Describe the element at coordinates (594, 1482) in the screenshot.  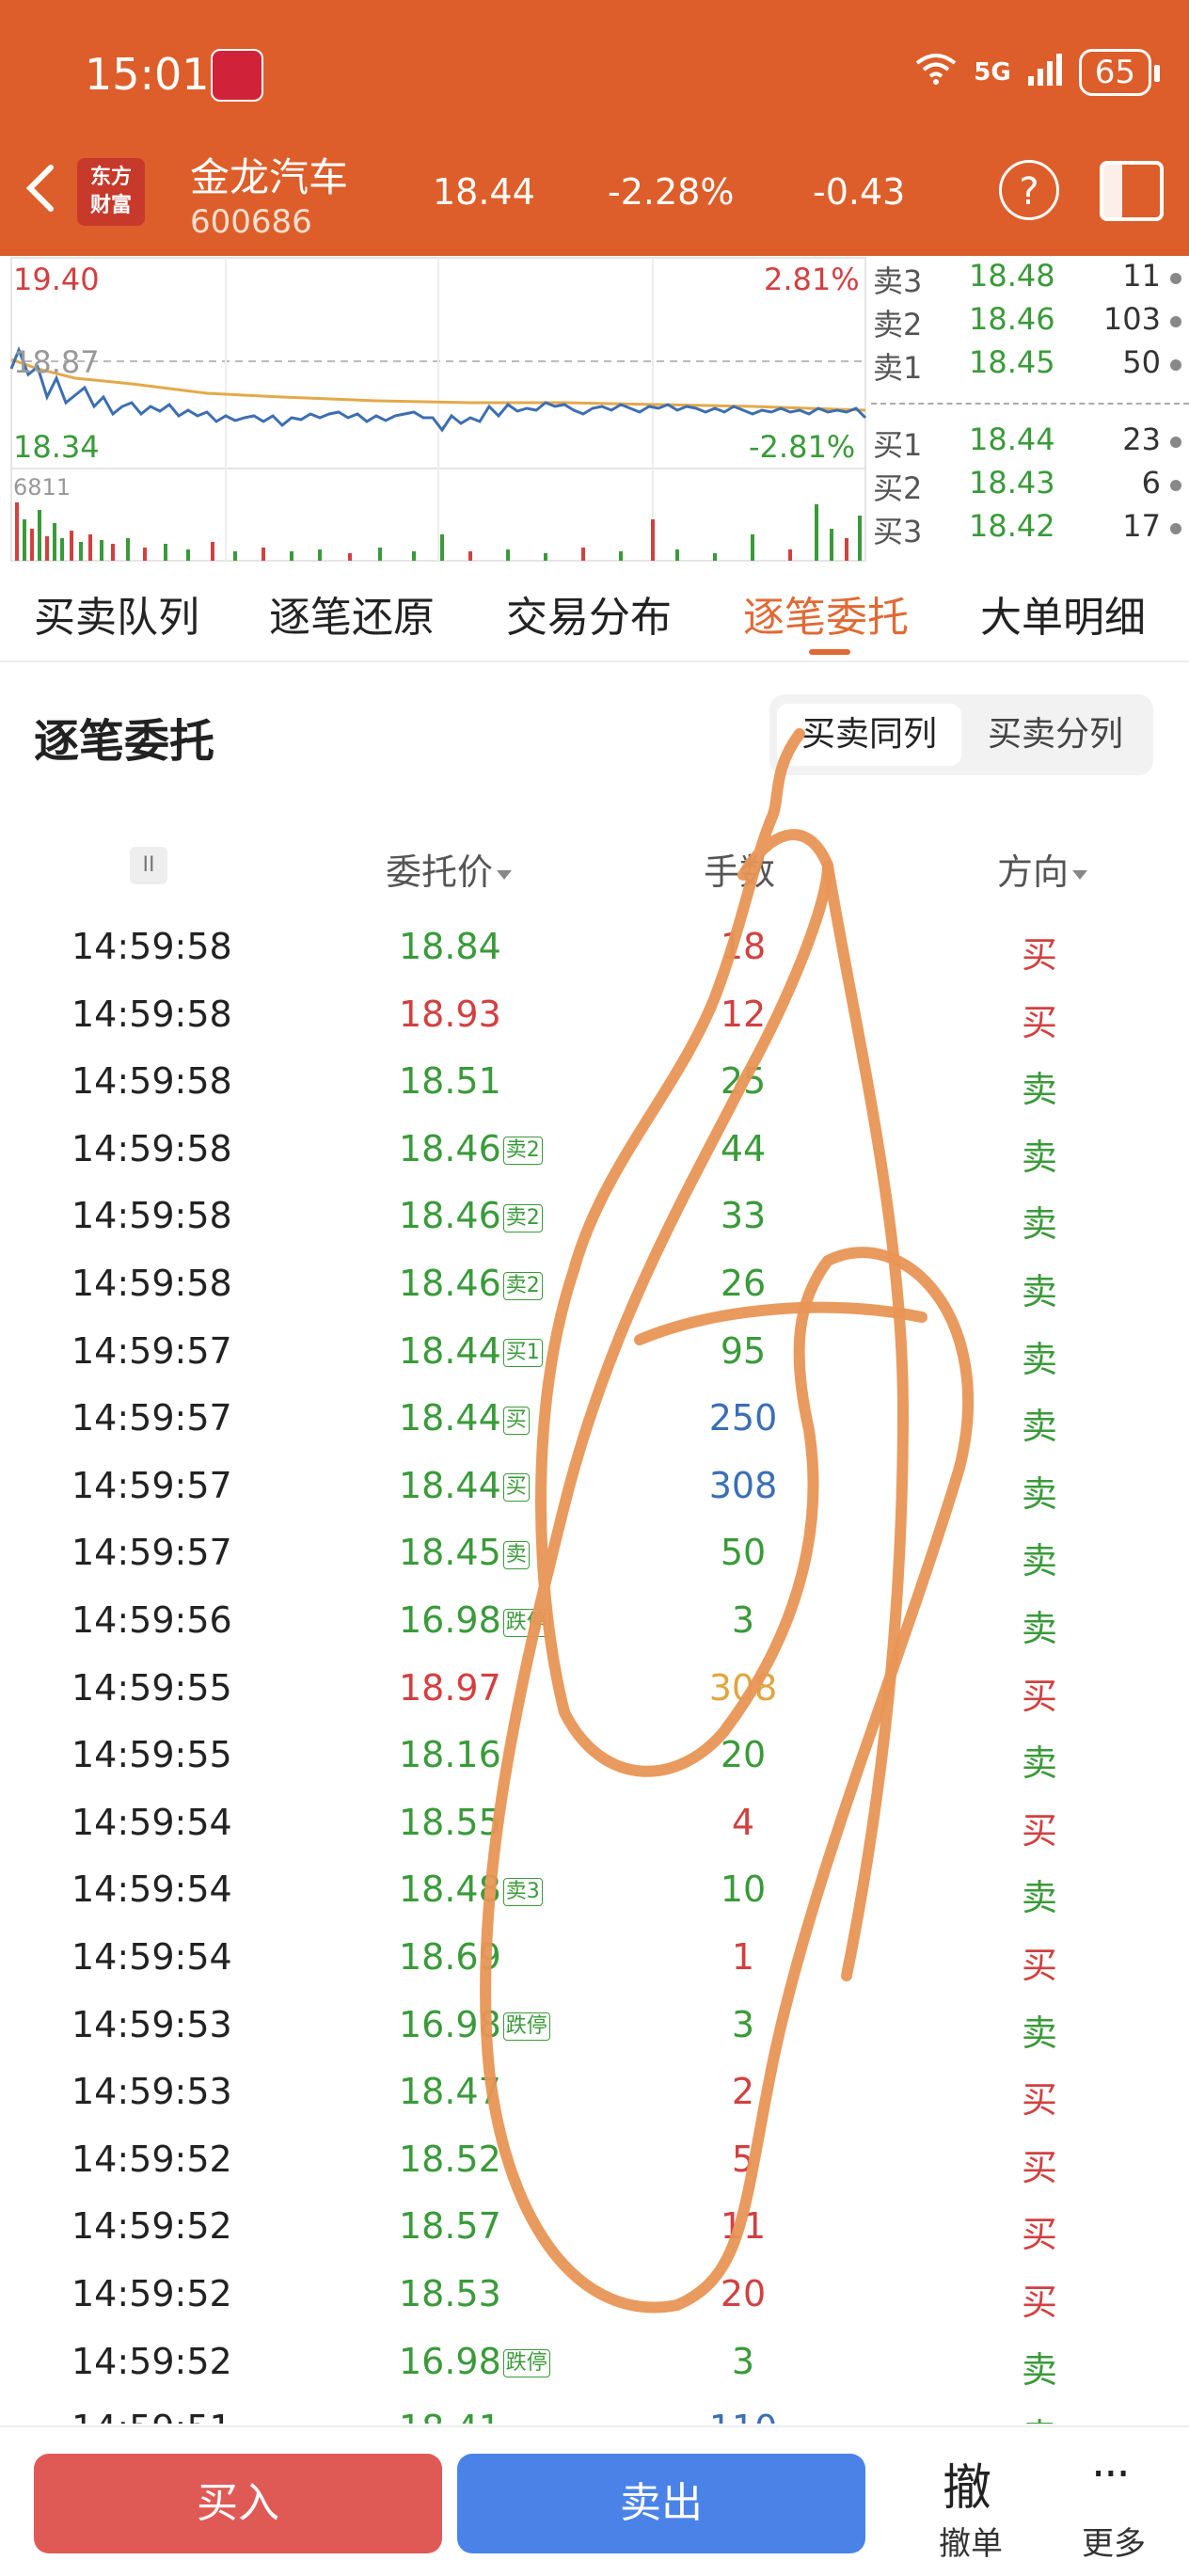
I see `table-row: 14:59:57 18.44 买 308 卖` at that location.